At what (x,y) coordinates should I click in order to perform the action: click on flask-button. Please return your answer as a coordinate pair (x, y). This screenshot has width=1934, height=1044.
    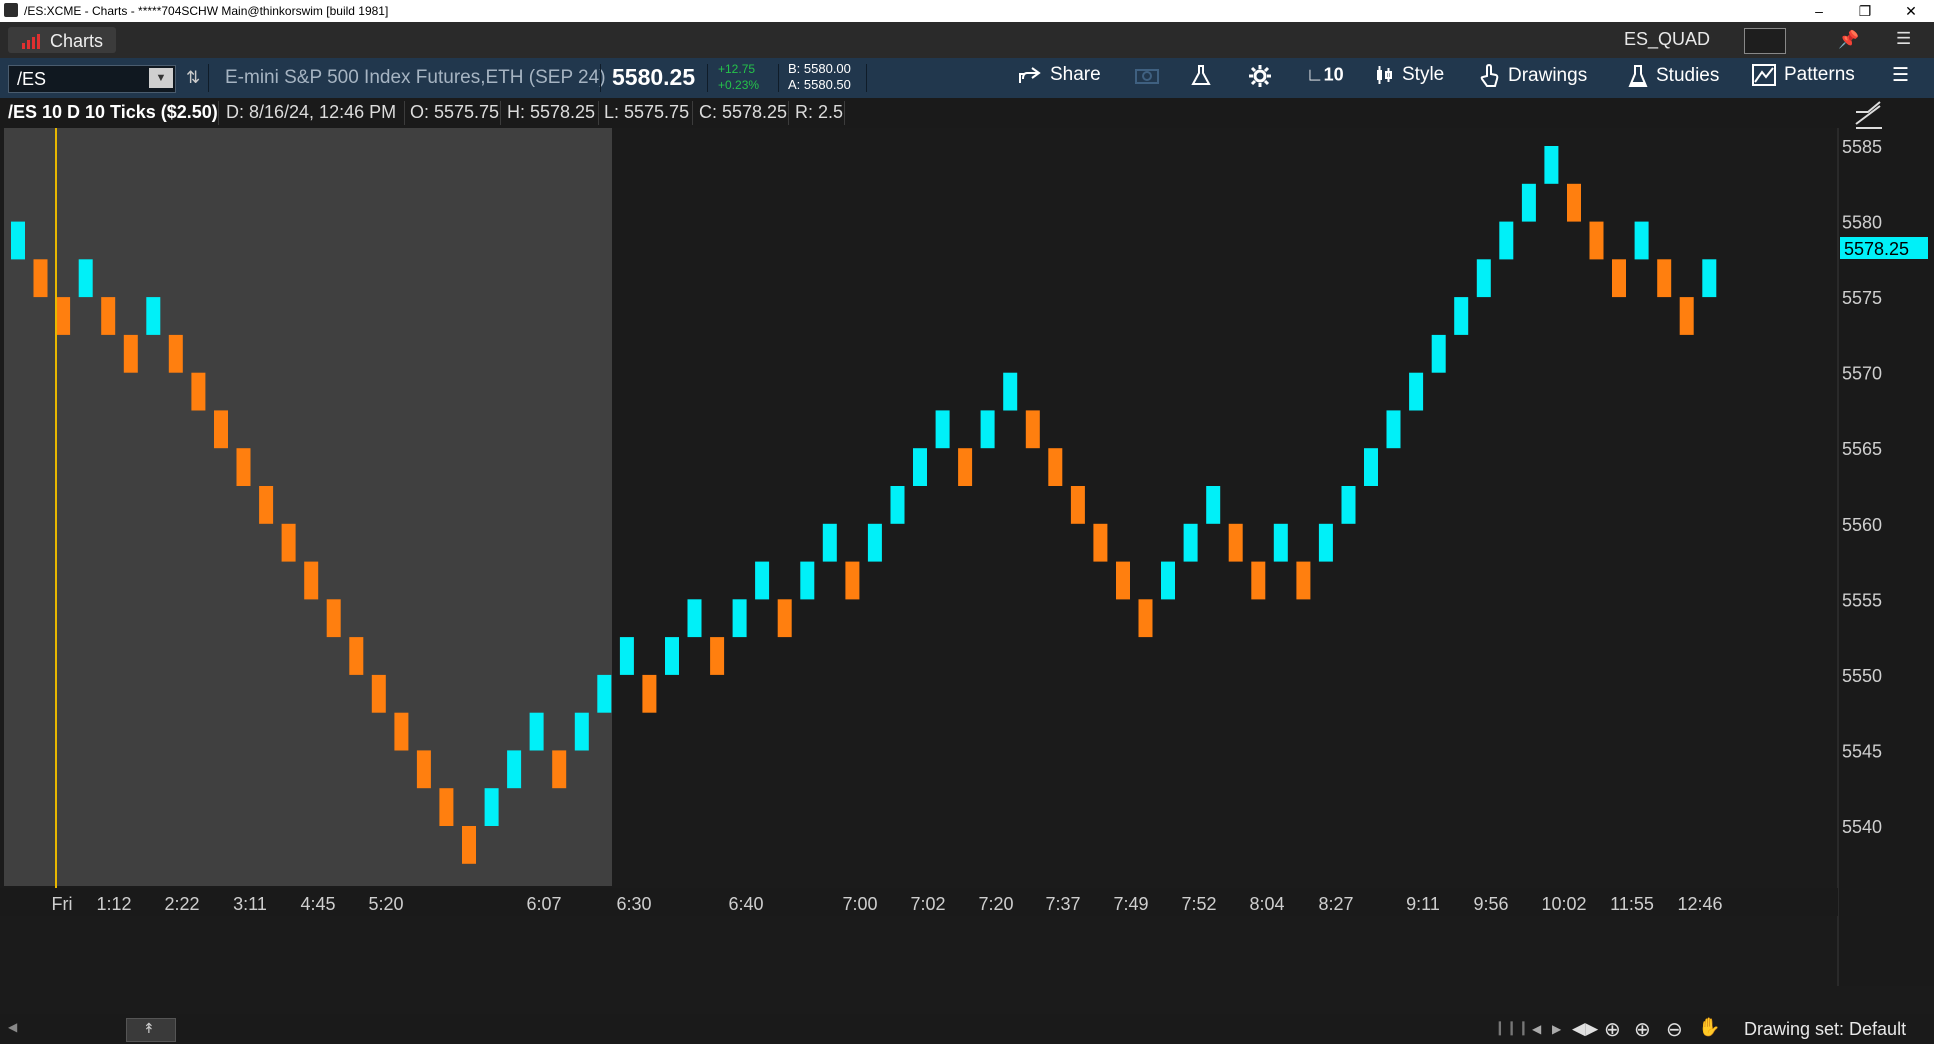
    Looking at the image, I should click on (1205, 78).